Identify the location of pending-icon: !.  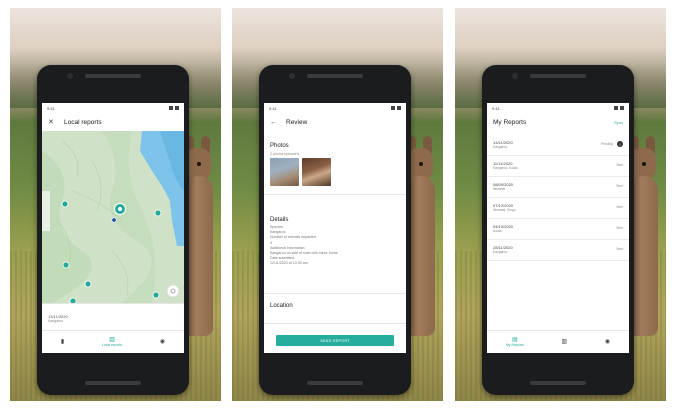
(620, 144).